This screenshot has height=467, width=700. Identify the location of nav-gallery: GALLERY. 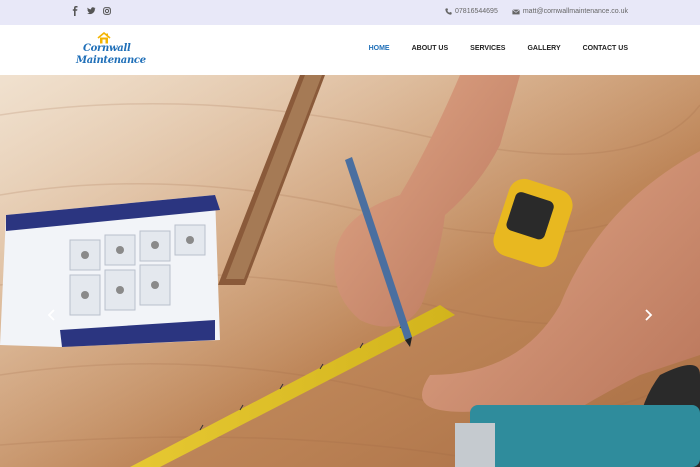
(543, 48).